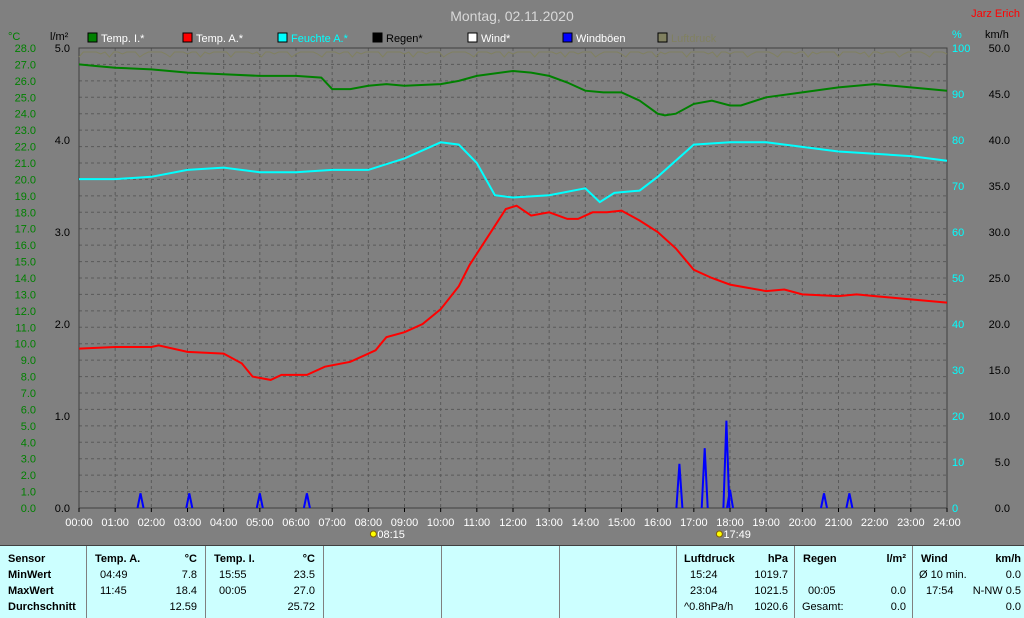 Image resolution: width=1024 pixels, height=618 pixels. Describe the element at coordinates (996, 591) in the screenshot. I see `wind-max: N-NW 0.5` at that location.